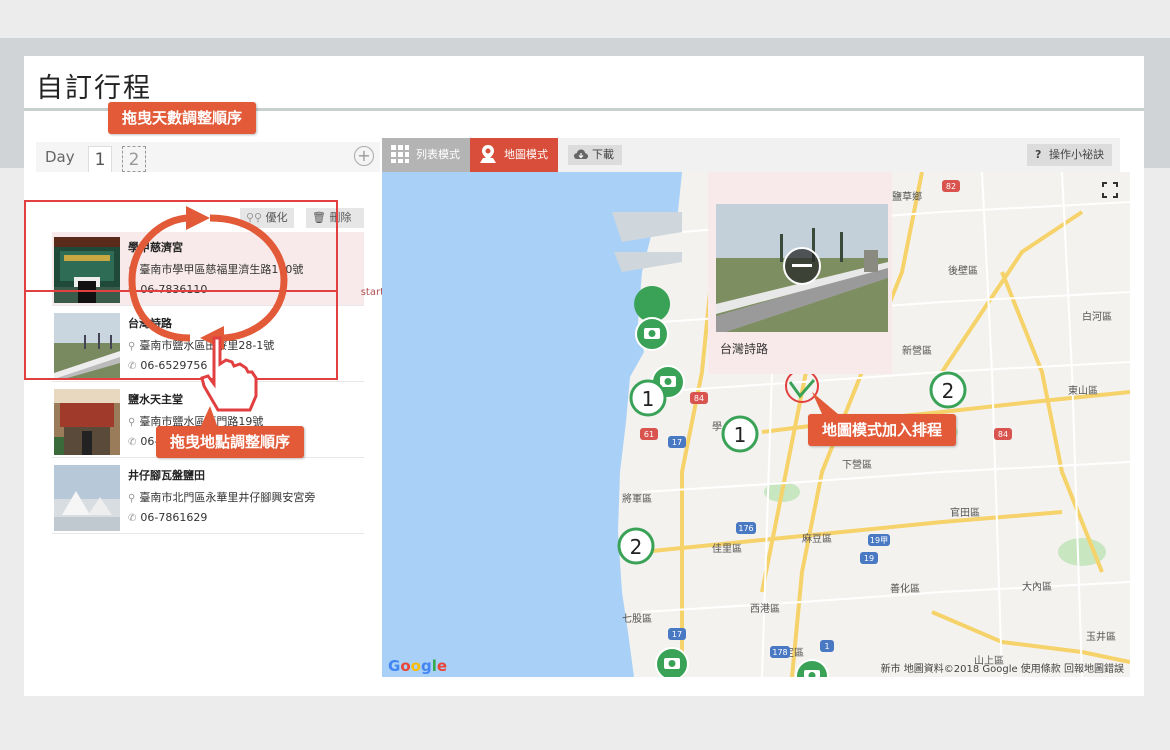  I want to click on fullscreen-icon, so click(1110, 190).